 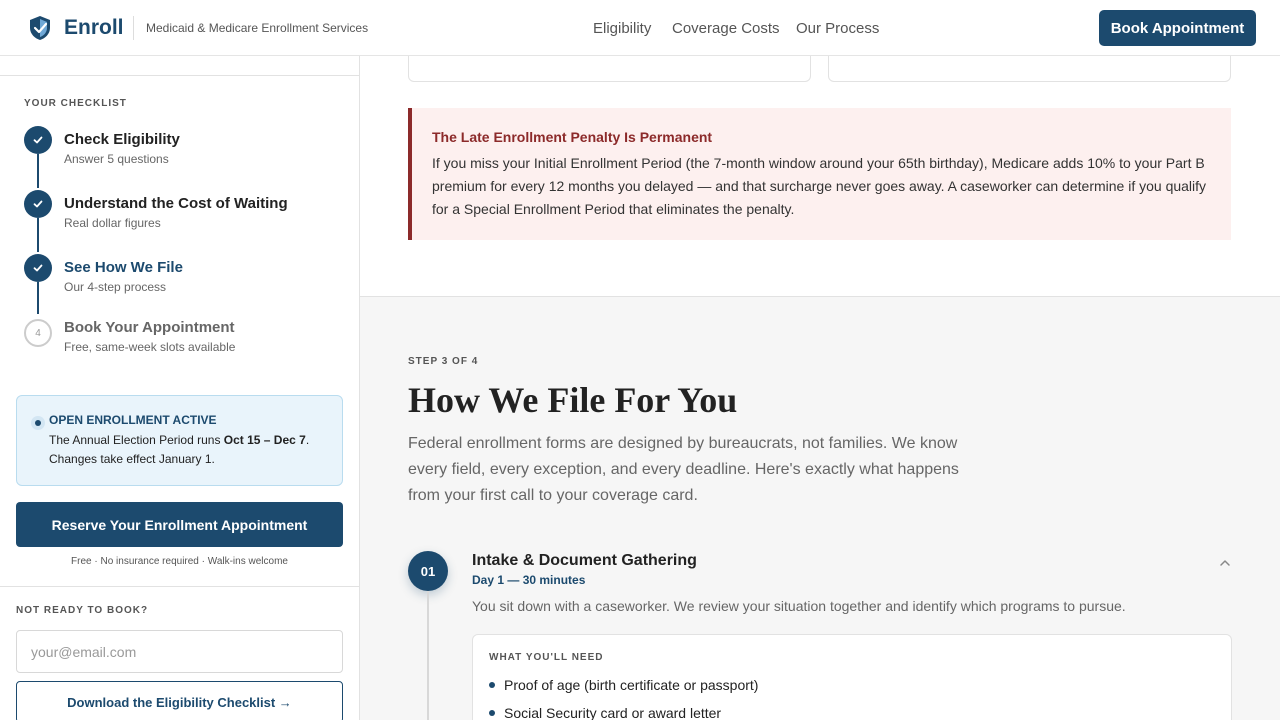 I want to click on brand-tagline: Medicaid & Medicare Enrollment Services, so click(x=257, y=28).